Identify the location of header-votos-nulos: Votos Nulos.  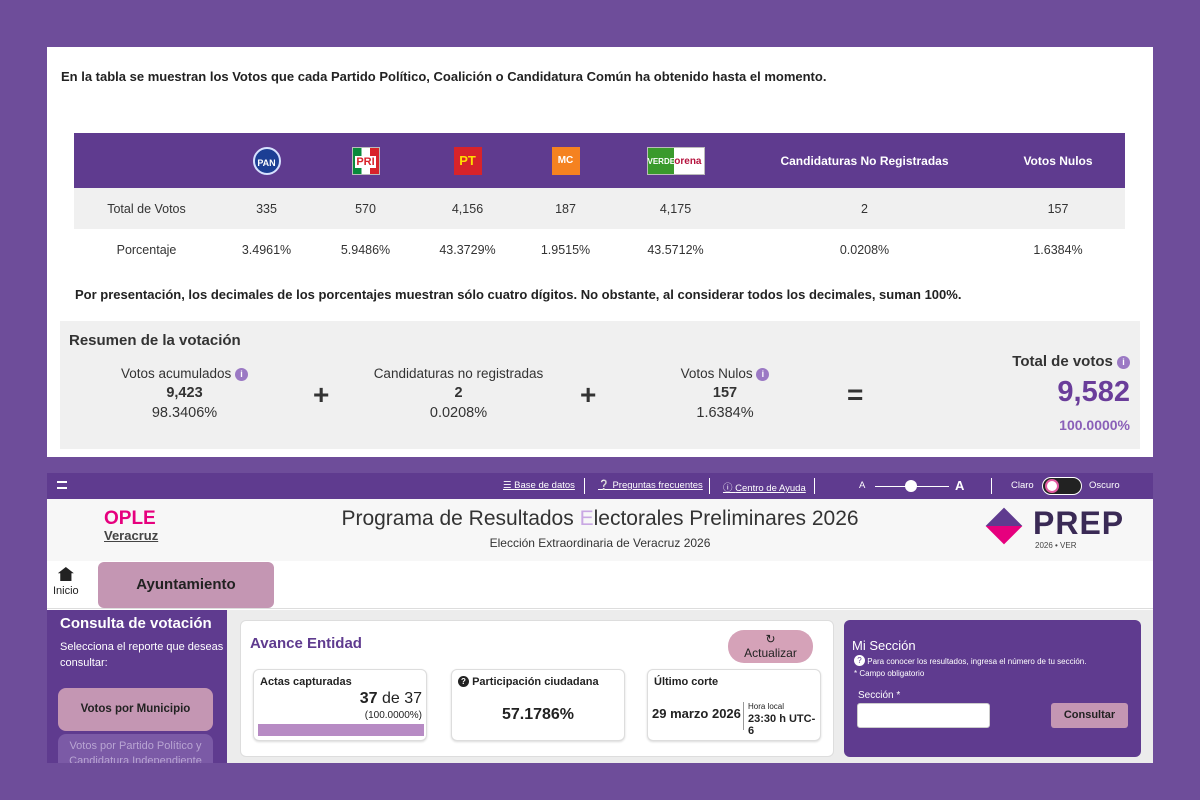
(1058, 160).